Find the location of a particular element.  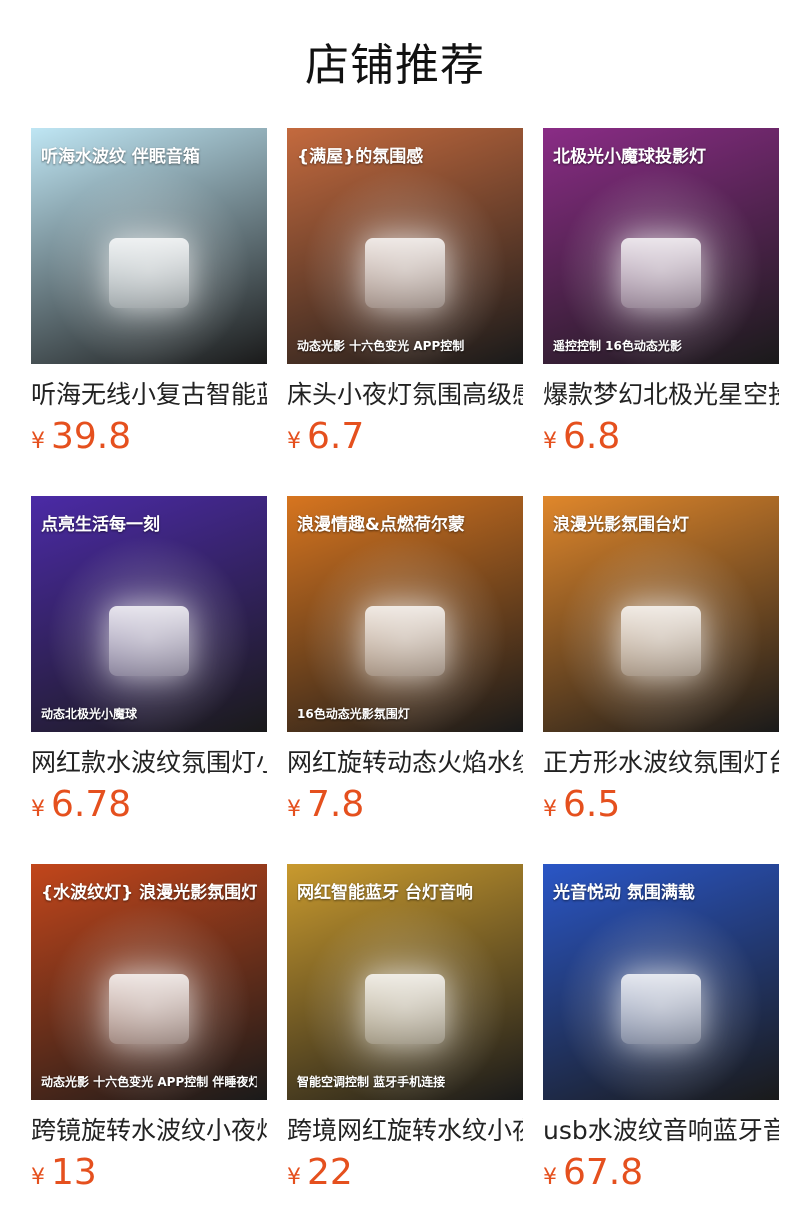

product-name: usb水波纹音响蓝牙音箱 is located at coordinates (661, 1131).